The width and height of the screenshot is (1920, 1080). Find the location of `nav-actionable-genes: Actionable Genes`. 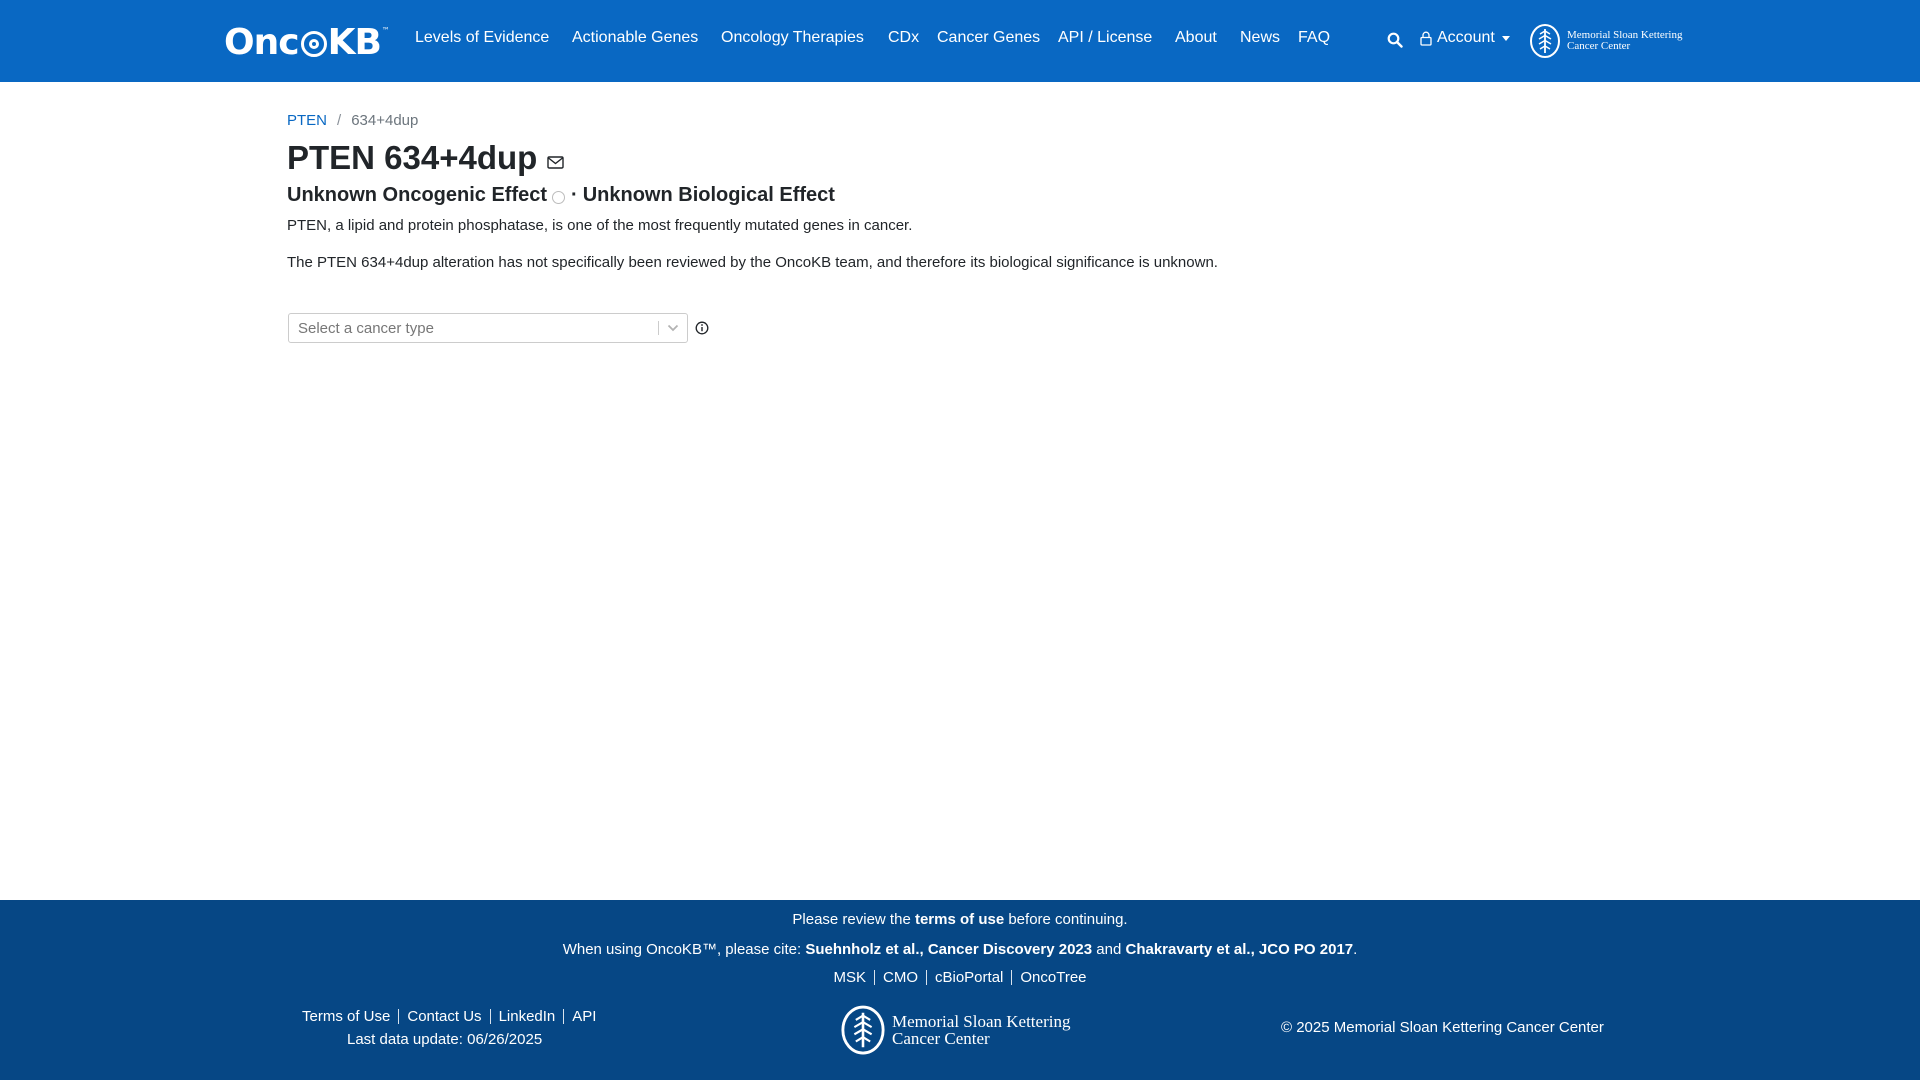

nav-actionable-genes: Actionable Genes is located at coordinates (635, 38).